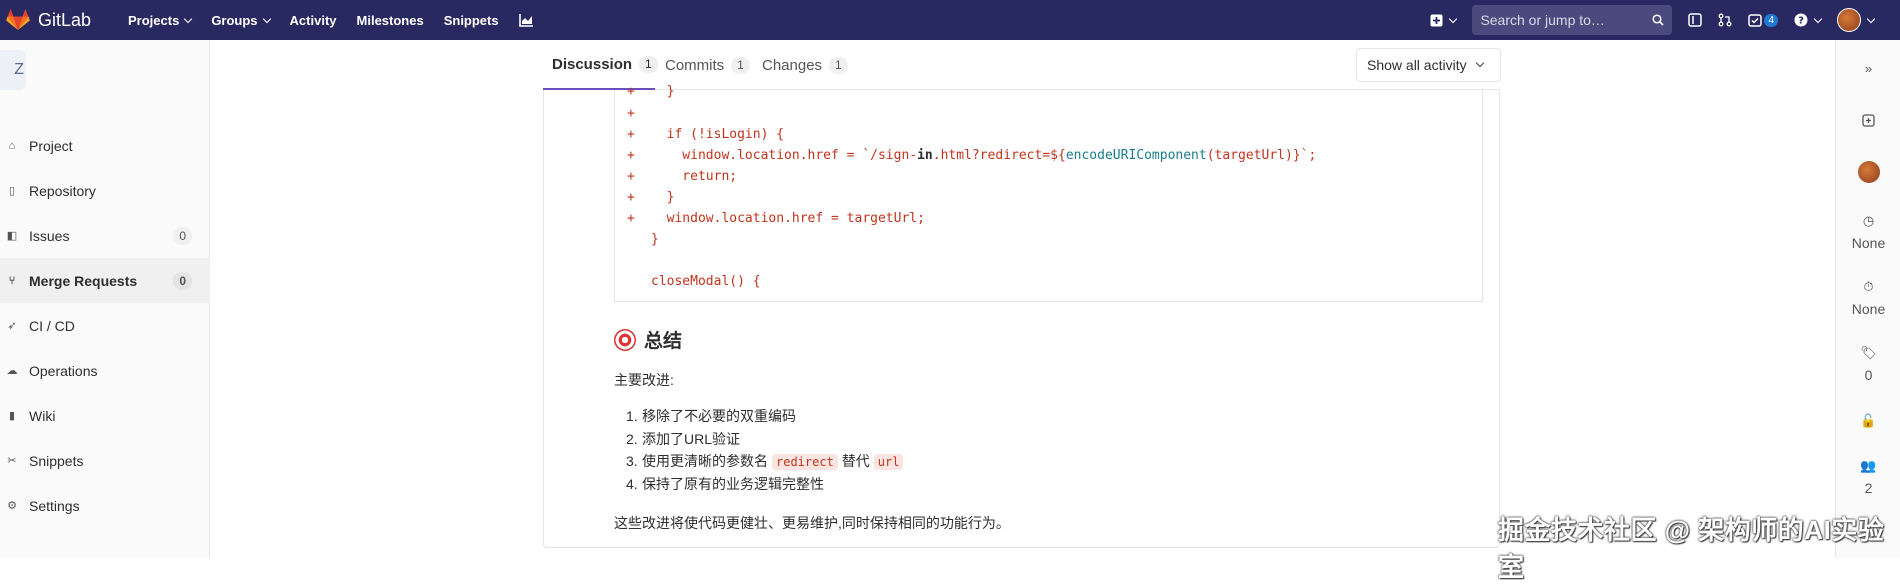 The height and width of the screenshot is (584, 1900). Describe the element at coordinates (65, 19) in the screenshot. I see `brand-name: GitLab` at that location.